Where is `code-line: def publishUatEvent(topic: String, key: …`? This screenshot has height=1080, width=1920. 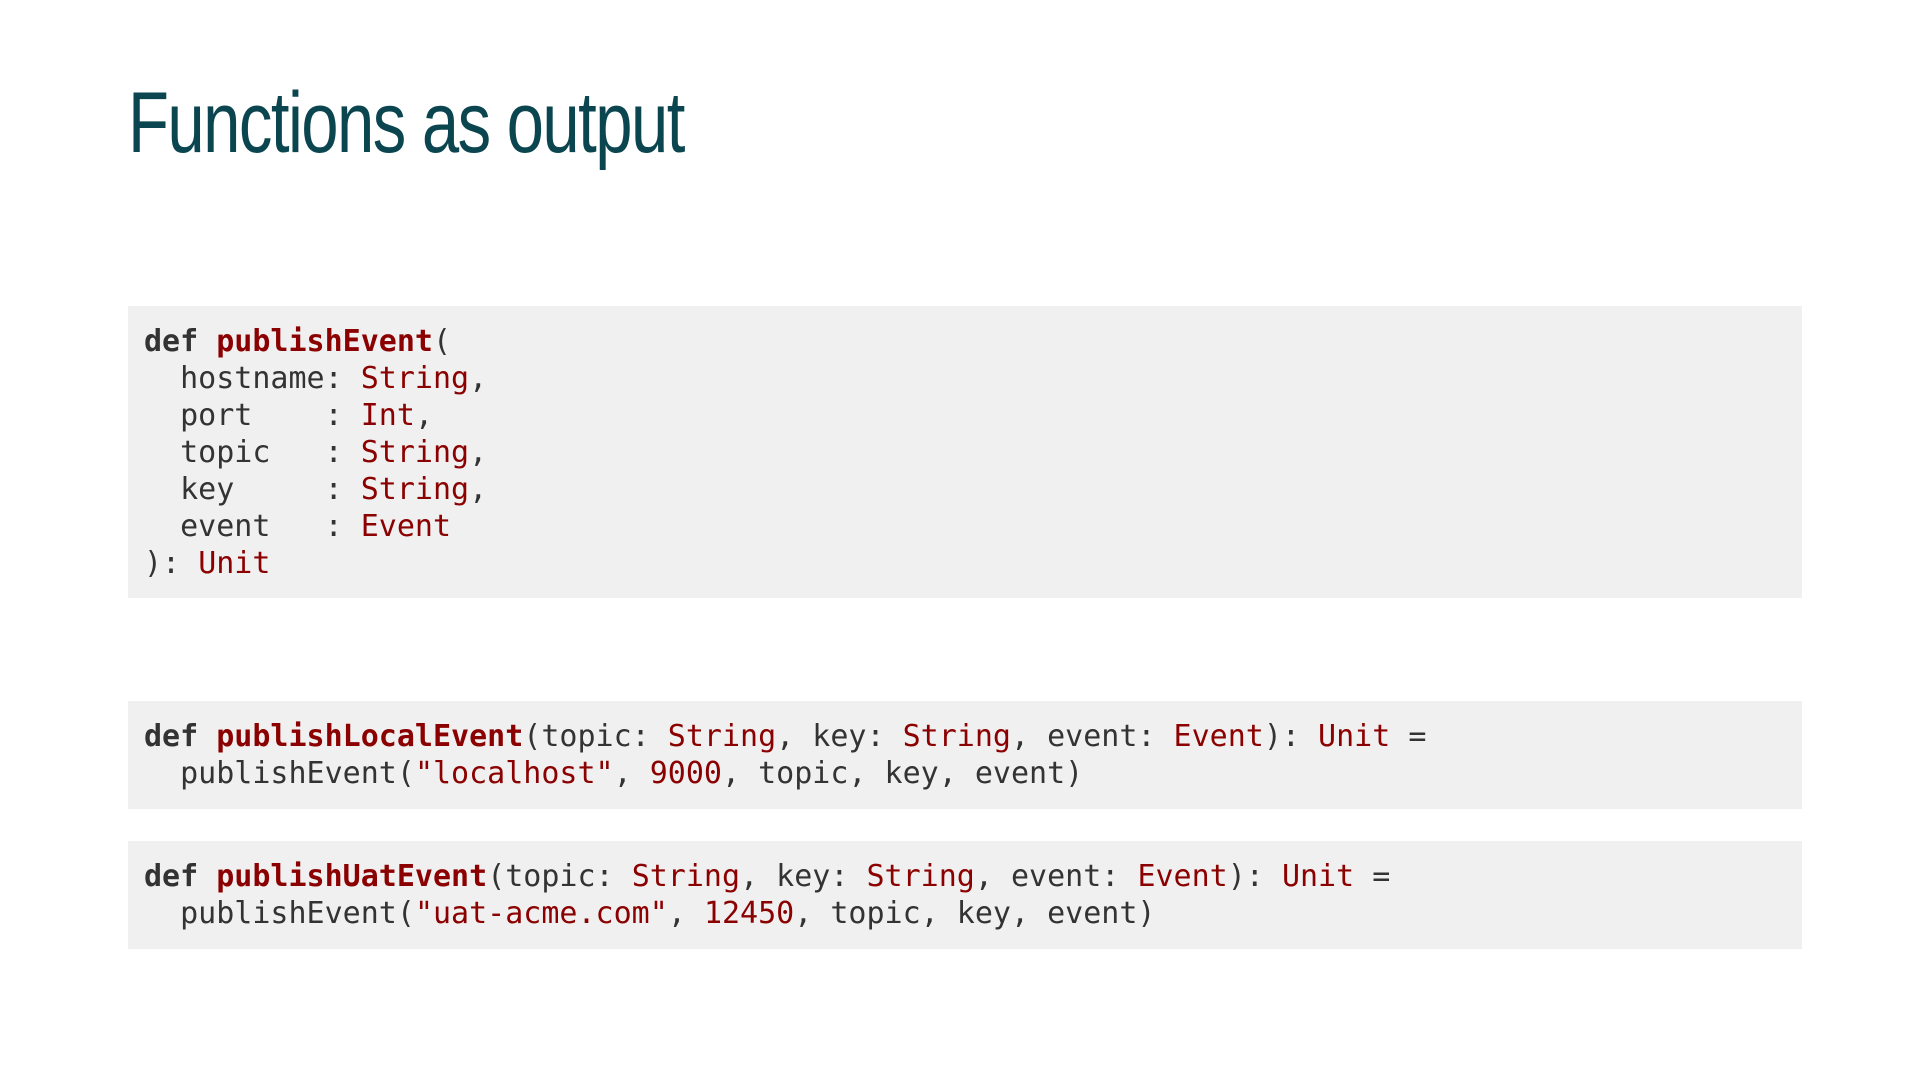 code-line: def publishUatEvent(topic: String, key: … is located at coordinates (767, 876).